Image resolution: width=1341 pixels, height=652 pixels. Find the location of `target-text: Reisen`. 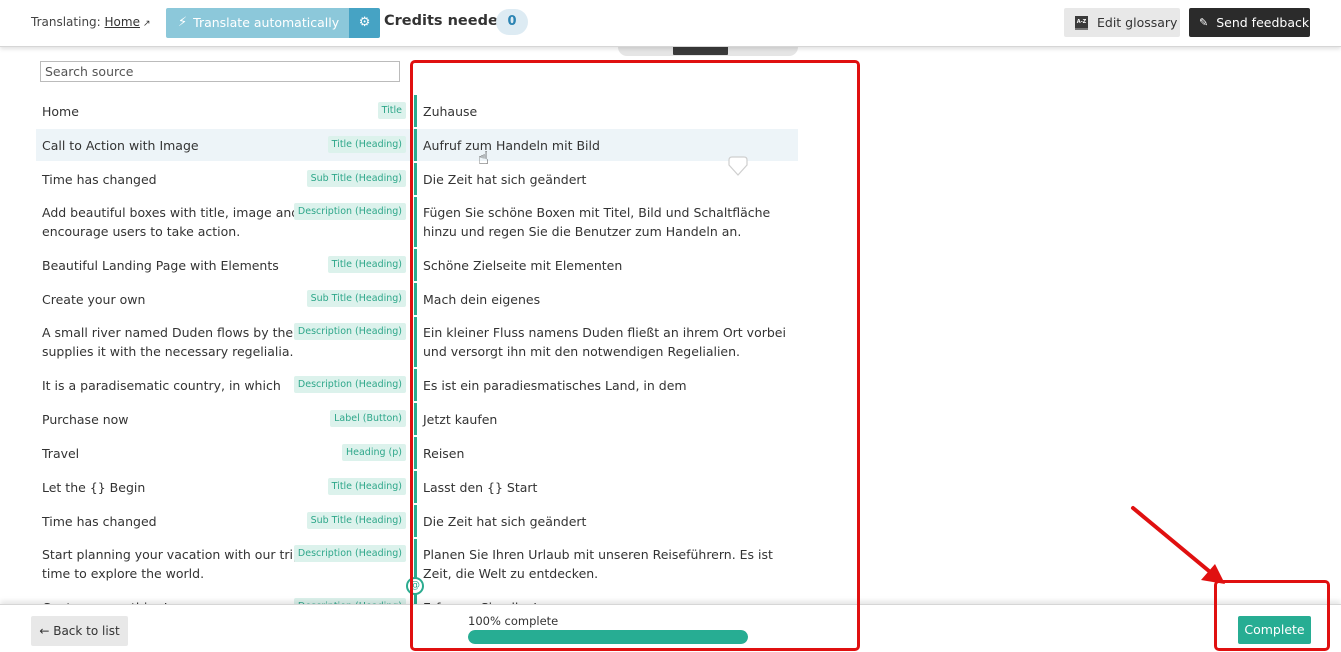

target-text: Reisen is located at coordinates (444, 453).